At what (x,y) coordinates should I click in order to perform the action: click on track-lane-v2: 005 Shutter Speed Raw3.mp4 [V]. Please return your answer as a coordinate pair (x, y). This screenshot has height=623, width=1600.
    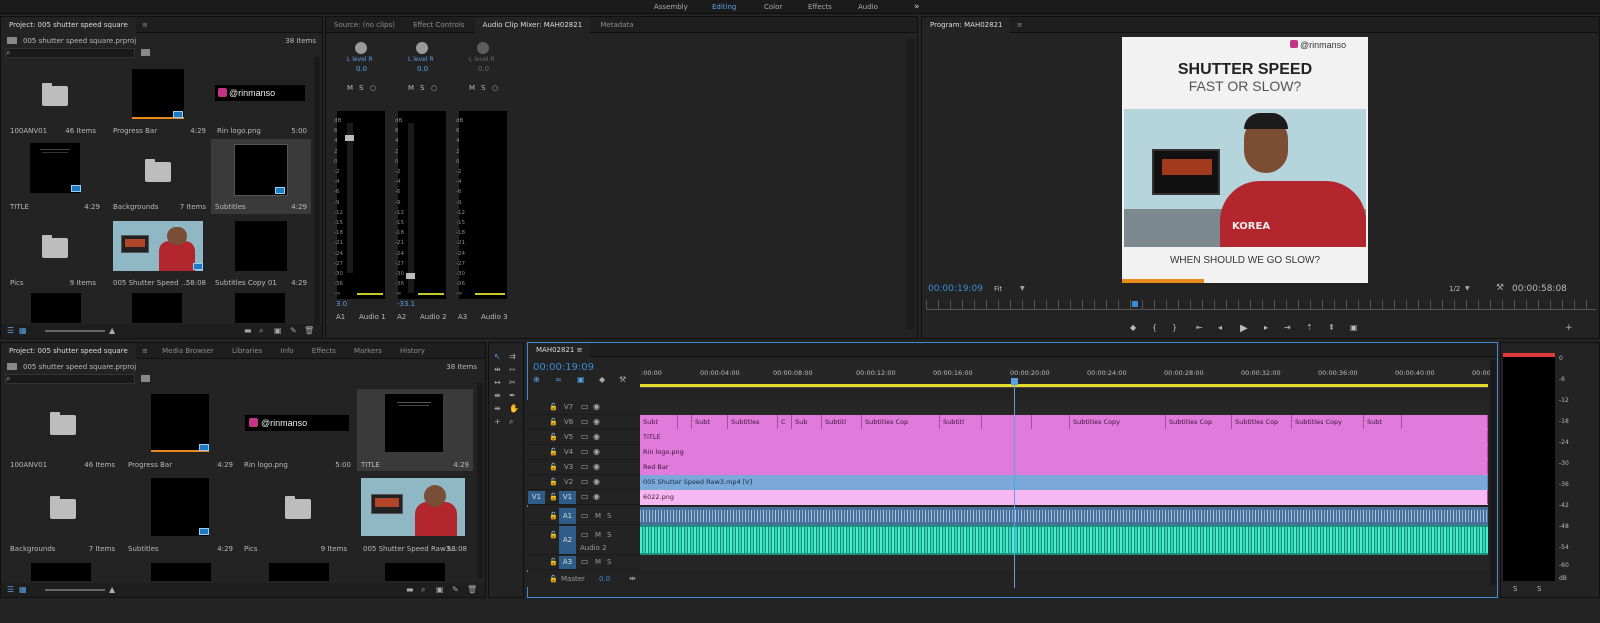
    Looking at the image, I should click on (1064, 482).